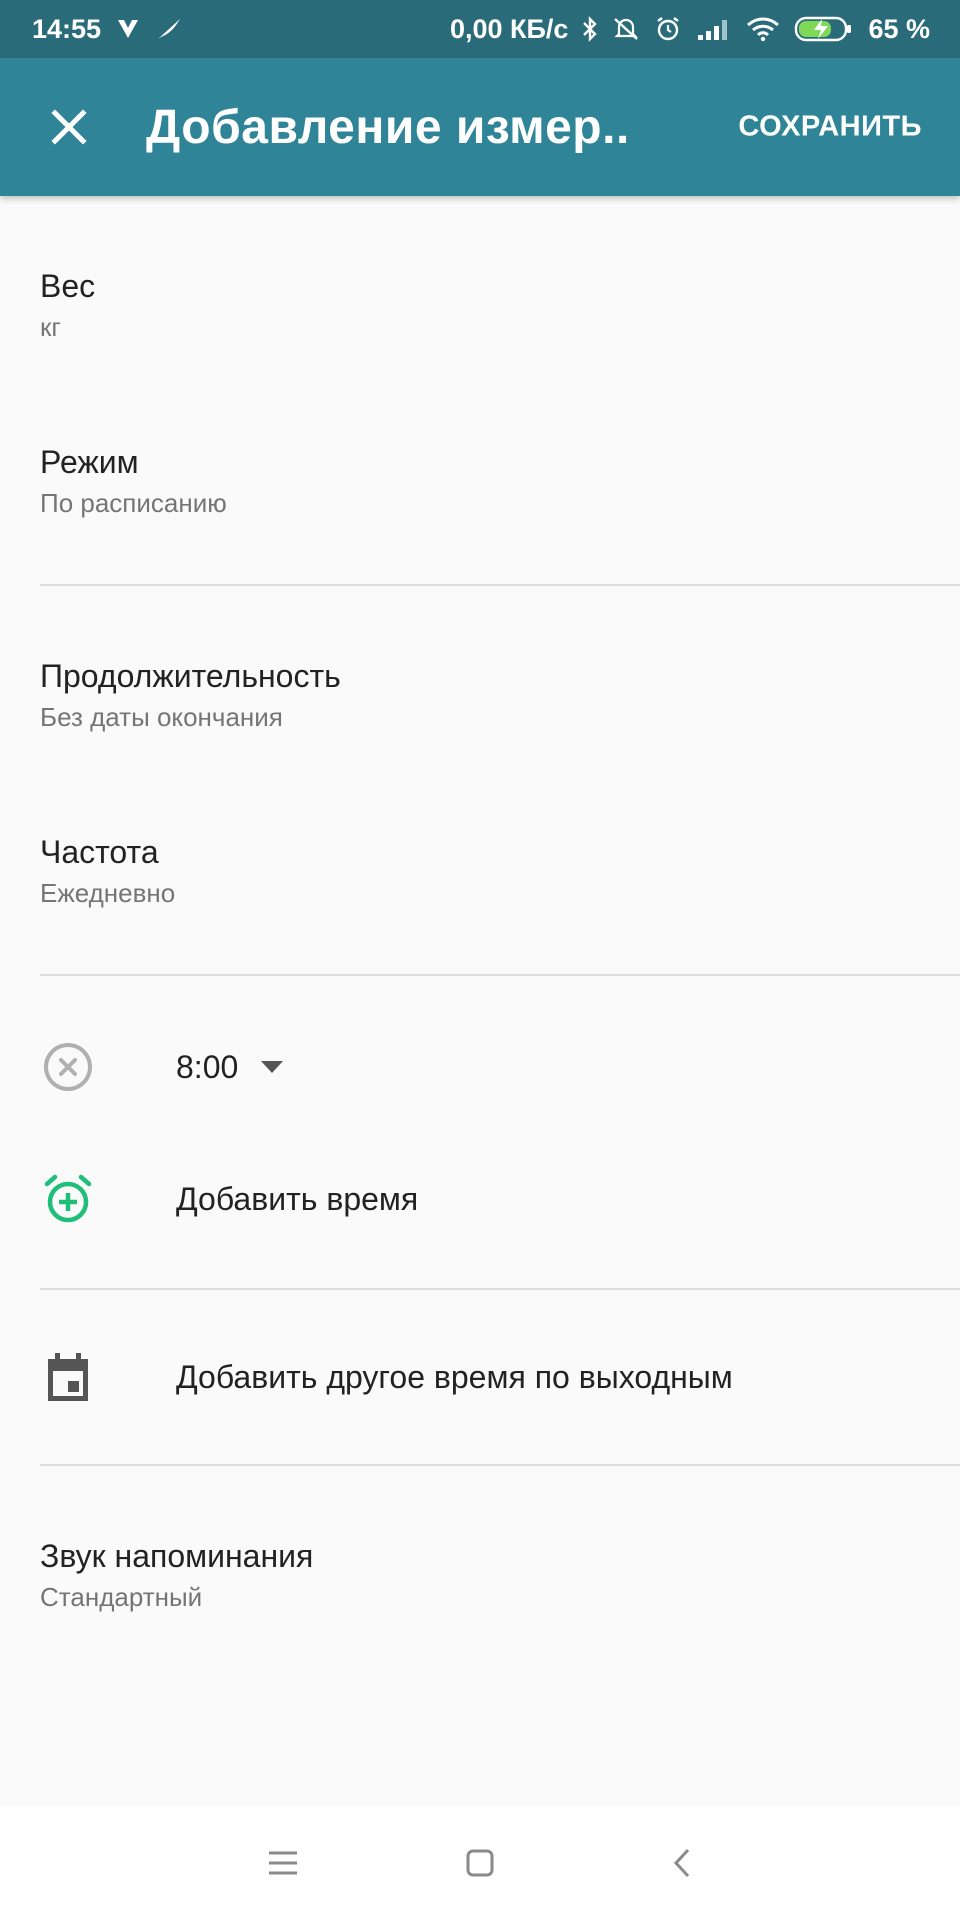 Image resolution: width=960 pixels, height=1920 pixels. What do you see at coordinates (121, 1597) in the screenshot?
I see `reminder-sound-value: Стандартный` at bounding box center [121, 1597].